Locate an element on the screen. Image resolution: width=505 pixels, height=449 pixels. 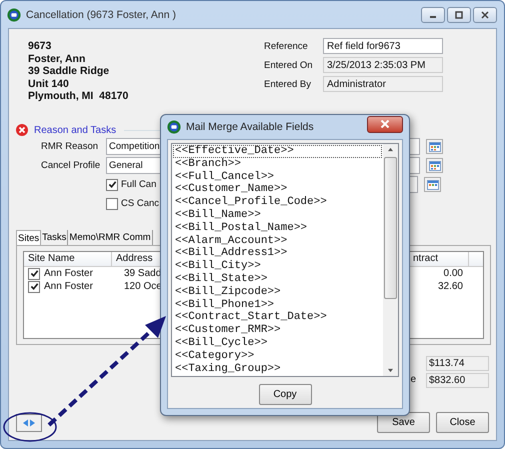
section-title: Reason and Tasks is located at coordinates (75, 130).